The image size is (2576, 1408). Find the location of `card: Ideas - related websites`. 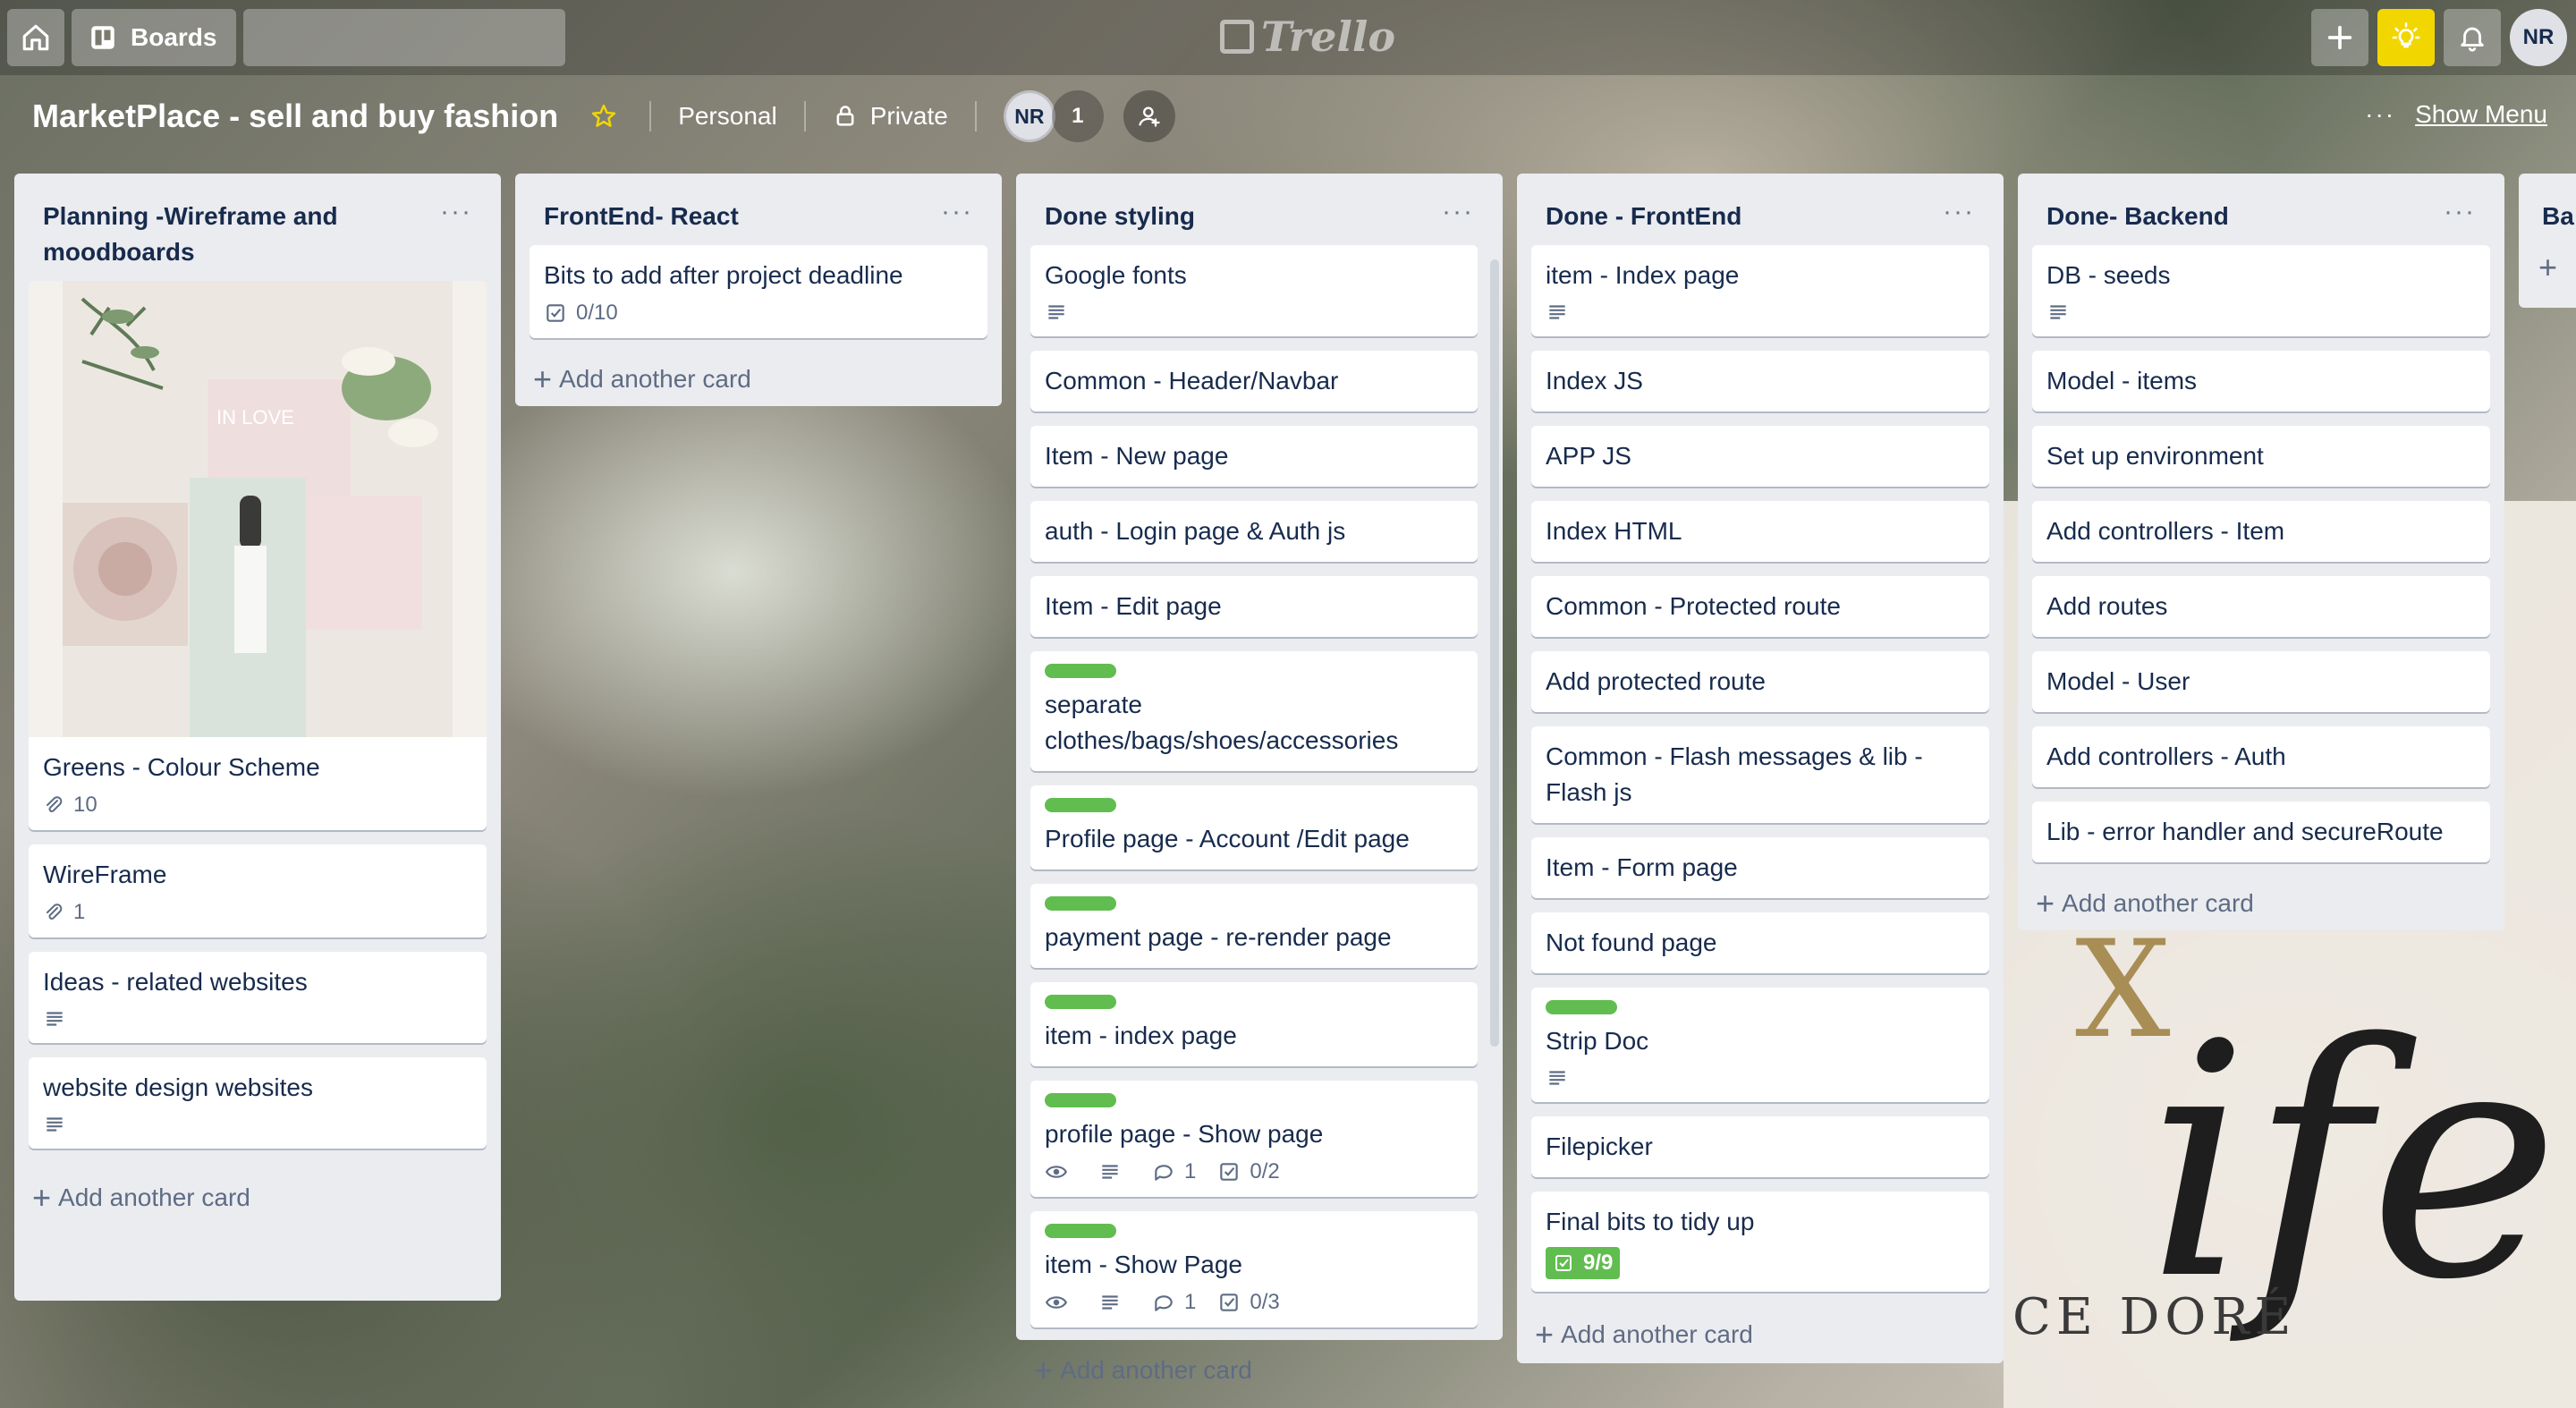

card: Ideas - related websites is located at coordinates (258, 997).